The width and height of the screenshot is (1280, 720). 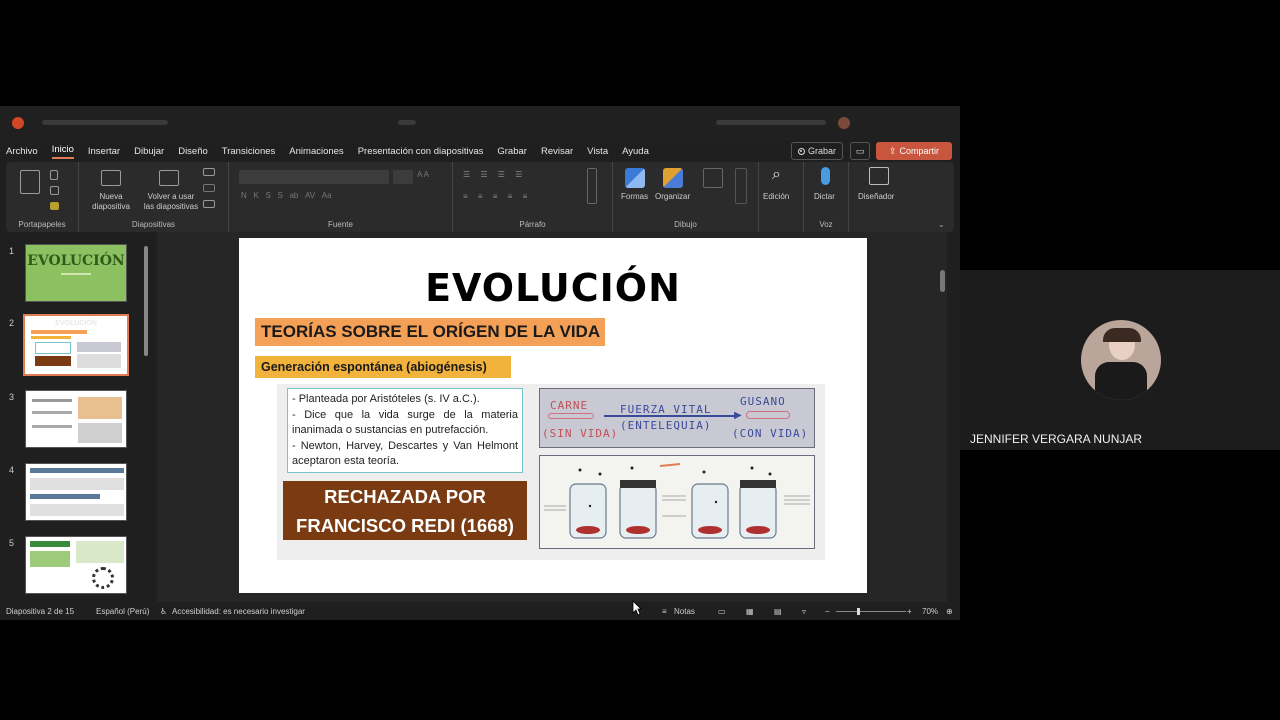 What do you see at coordinates (871, 611) in the screenshot?
I see `zoom-slider` at bounding box center [871, 611].